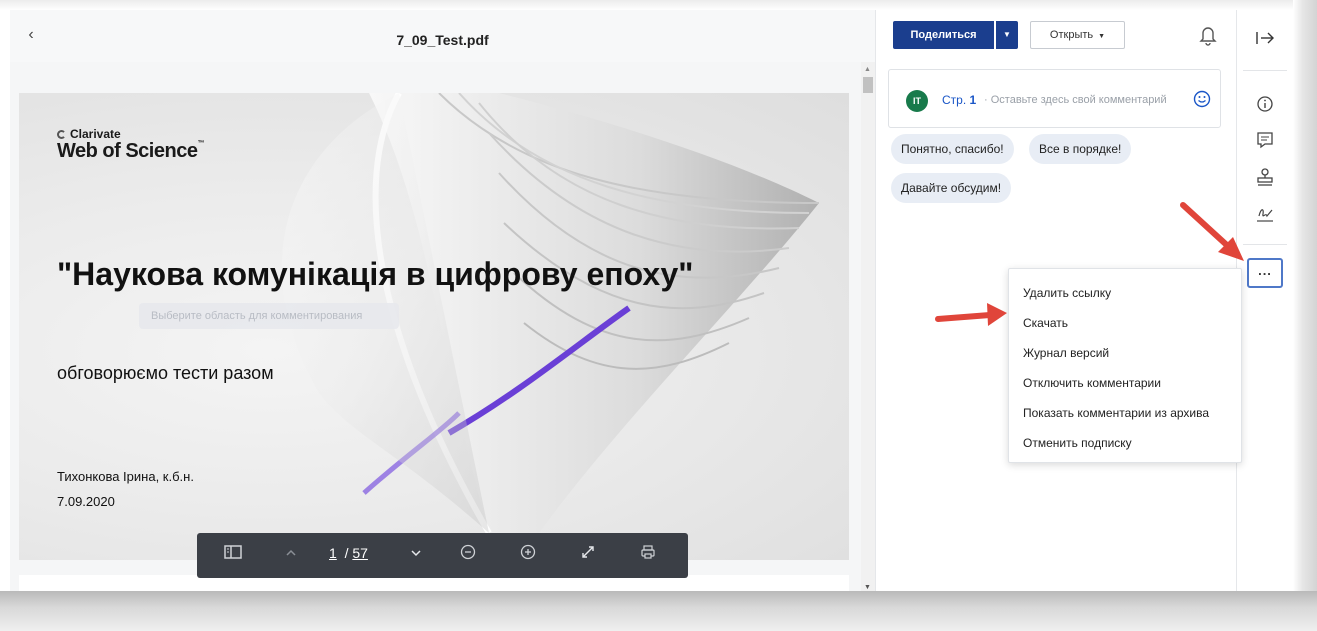 The image size is (1317, 631). Describe the element at coordinates (1265, 214) in the screenshot. I see `signature-icon` at that location.